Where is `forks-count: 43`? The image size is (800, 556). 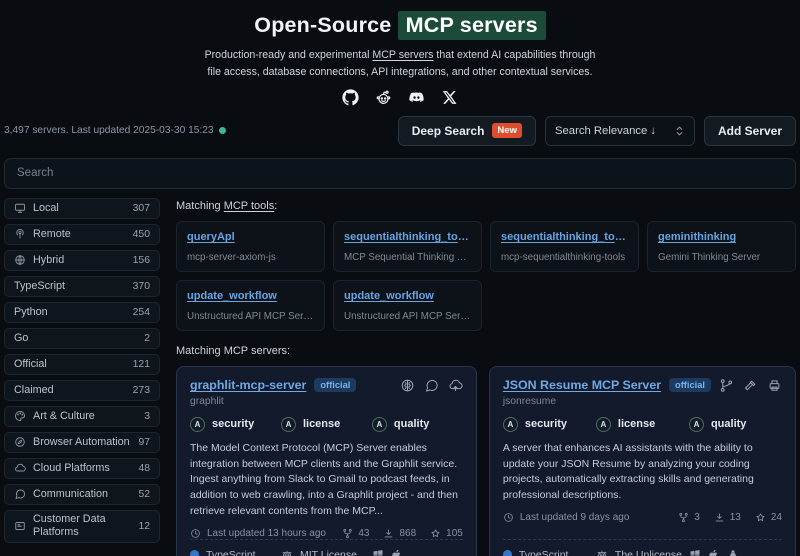
forks-count: 43 is located at coordinates (364, 533).